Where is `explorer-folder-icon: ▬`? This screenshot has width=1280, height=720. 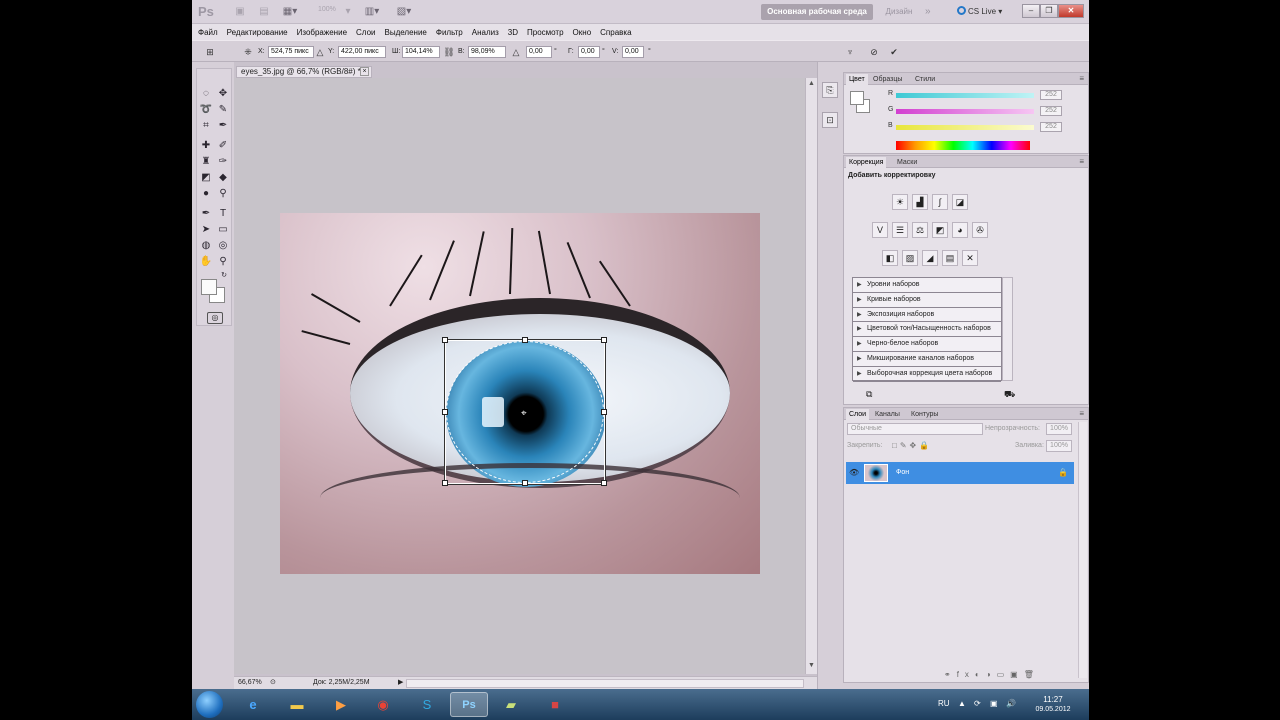 explorer-folder-icon: ▬ is located at coordinates (297, 704).